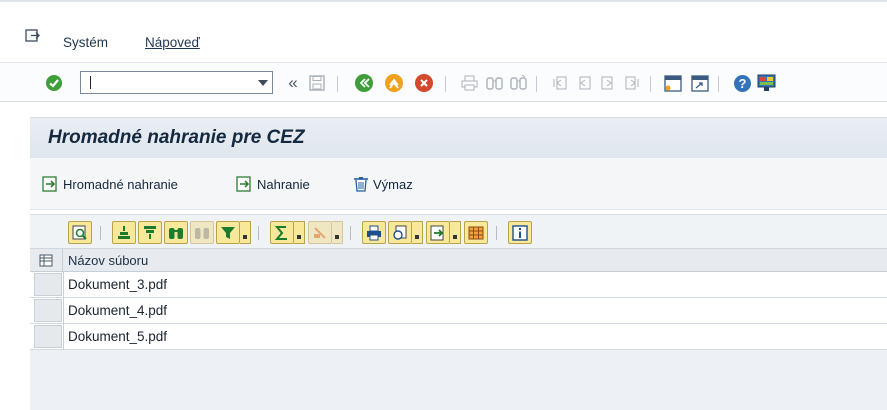 Image resolution: width=887 pixels, height=410 pixels. Describe the element at coordinates (608, 83) in the screenshot. I see `next-page-icon` at that location.